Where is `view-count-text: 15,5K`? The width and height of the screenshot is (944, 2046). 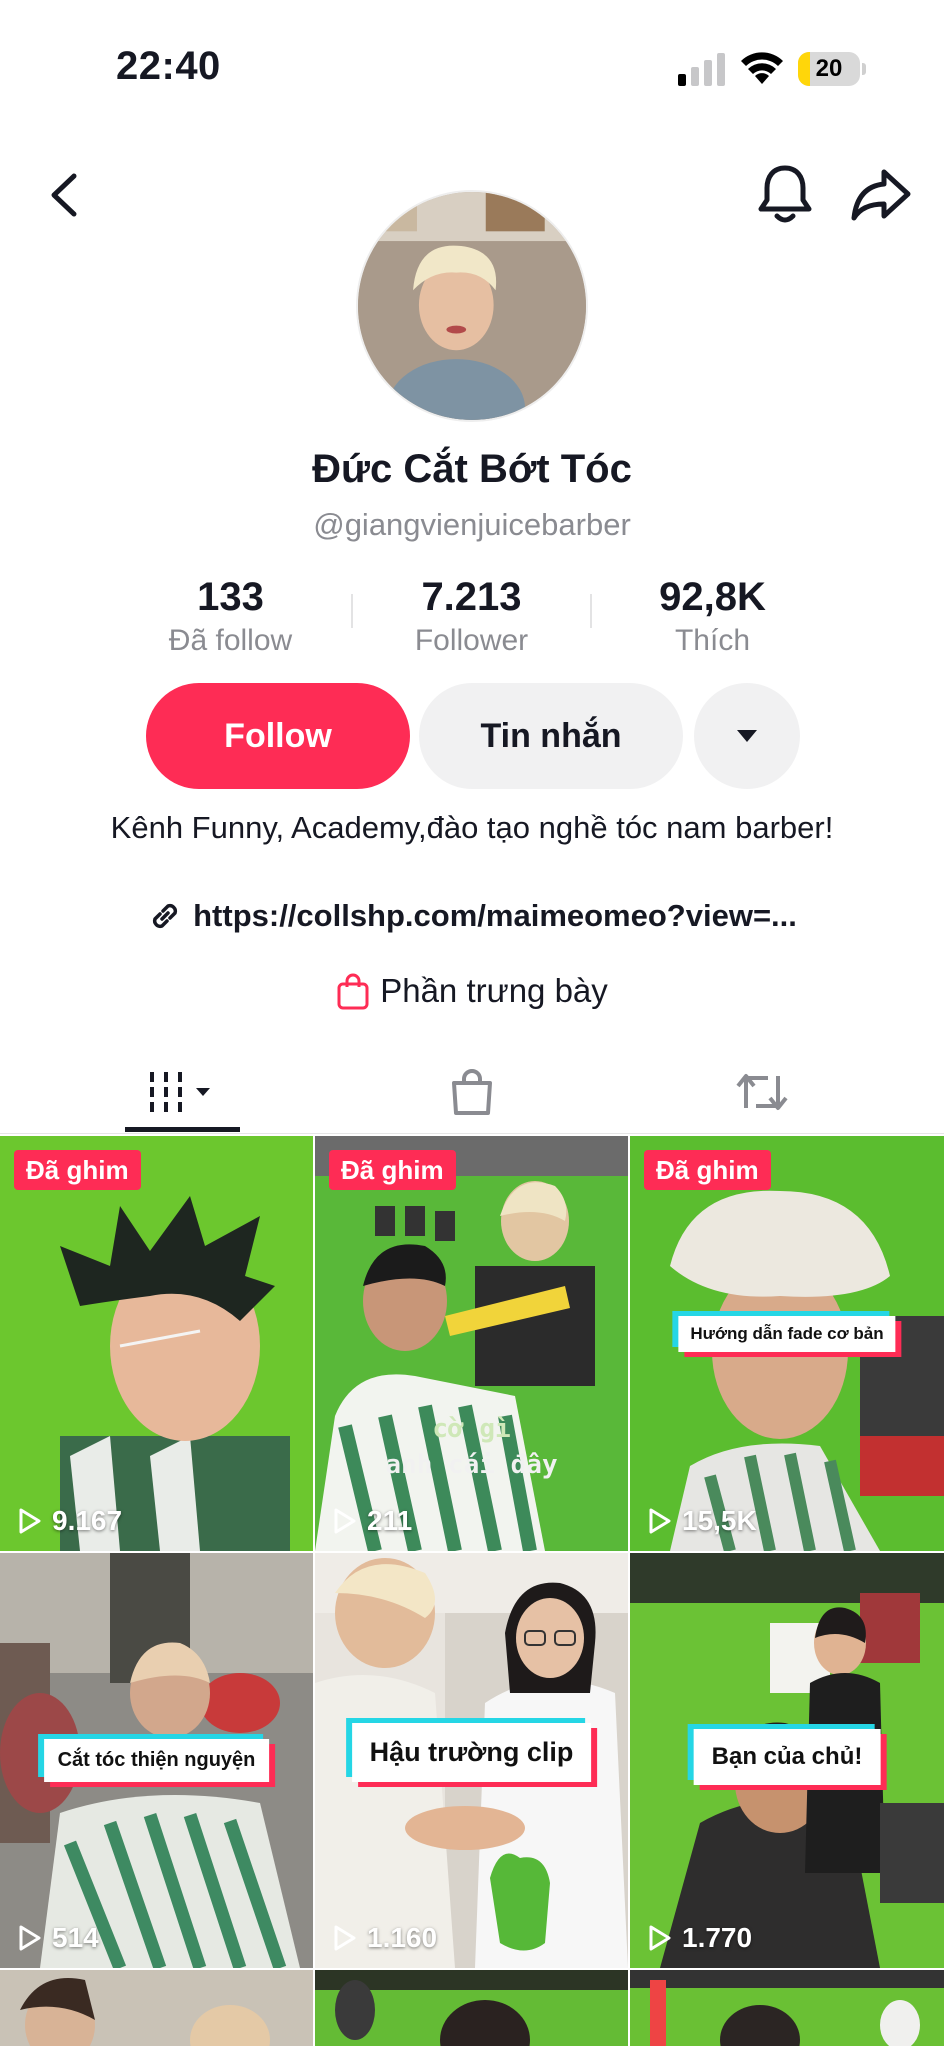 view-count-text: 15,5K is located at coordinates (719, 1520).